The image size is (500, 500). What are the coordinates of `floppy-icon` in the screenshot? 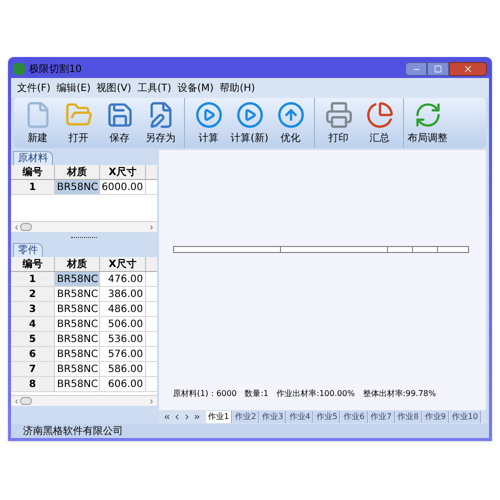 It's located at (120, 114).